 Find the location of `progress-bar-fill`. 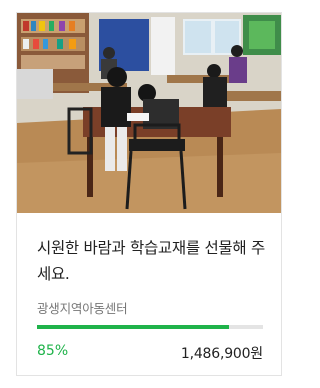

progress-bar-fill is located at coordinates (133, 327).